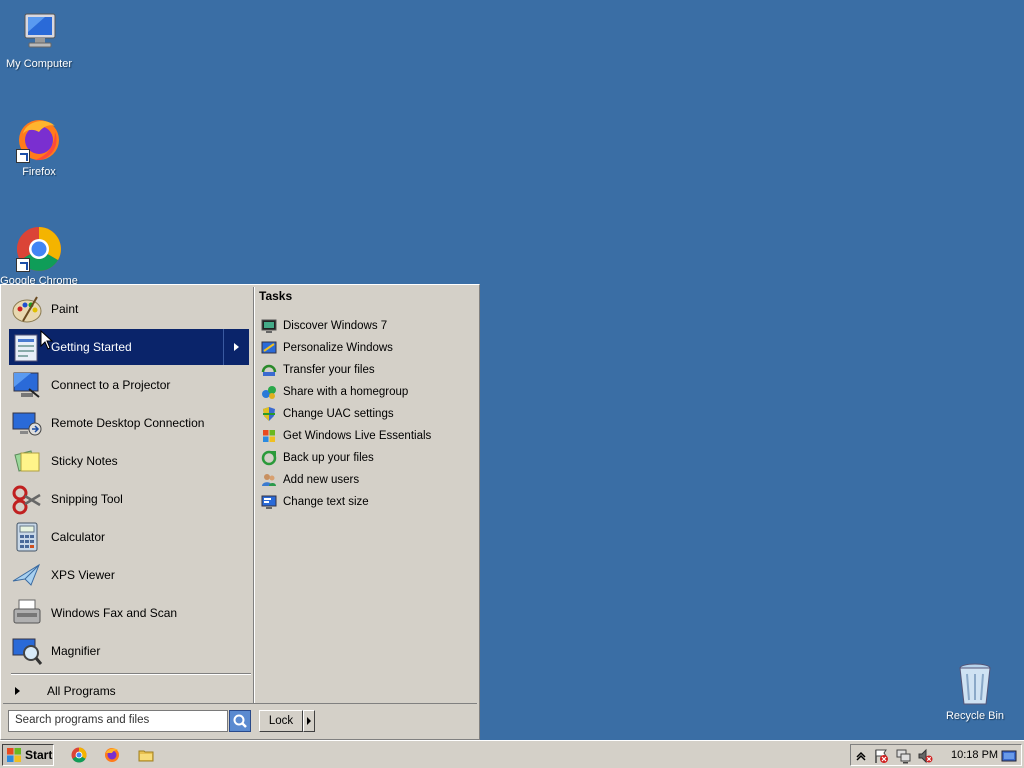  Describe the element at coordinates (236, 347) in the screenshot. I see `submenu-arrow-icon` at that location.